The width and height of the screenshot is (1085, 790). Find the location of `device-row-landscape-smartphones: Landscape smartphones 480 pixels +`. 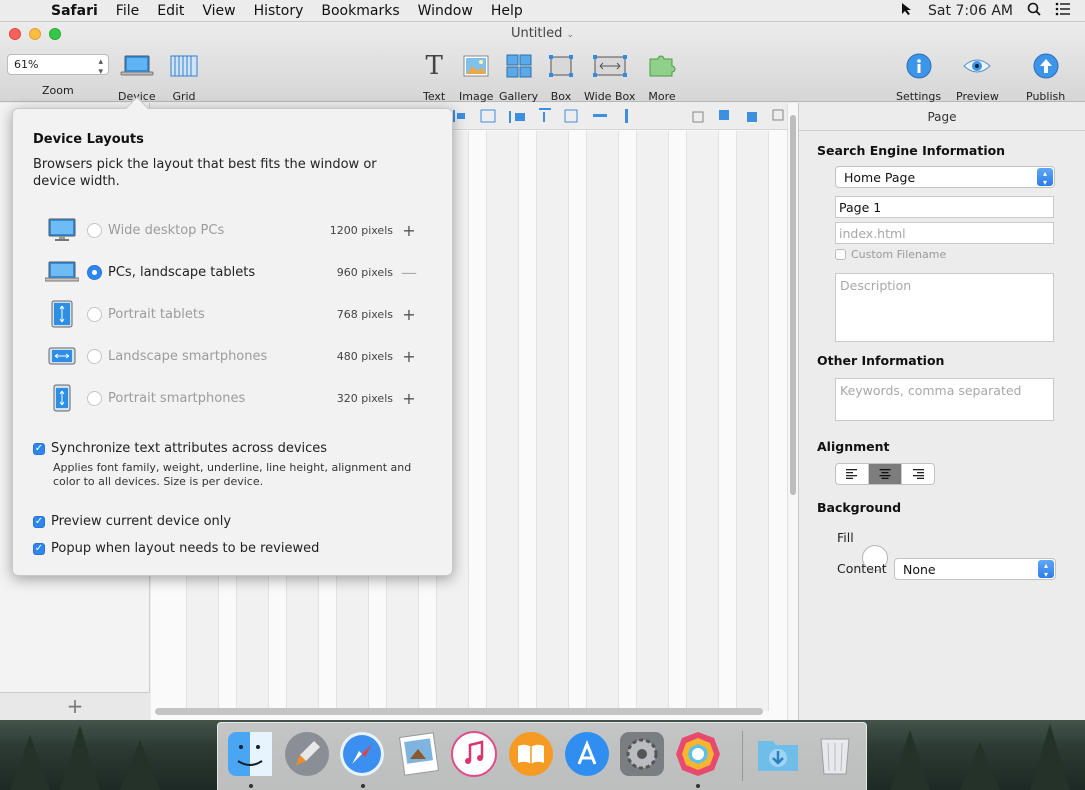

device-row-landscape-smartphones: Landscape smartphones 480 pixels + is located at coordinates (235, 356).